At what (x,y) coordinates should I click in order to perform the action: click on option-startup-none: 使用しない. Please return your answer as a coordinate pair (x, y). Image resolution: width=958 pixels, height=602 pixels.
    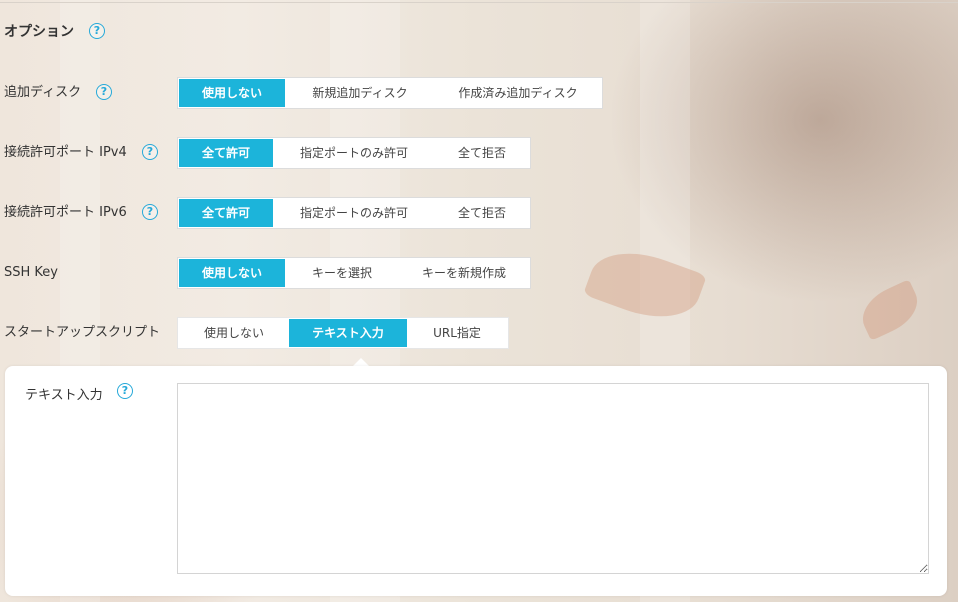
    Looking at the image, I should click on (234, 333).